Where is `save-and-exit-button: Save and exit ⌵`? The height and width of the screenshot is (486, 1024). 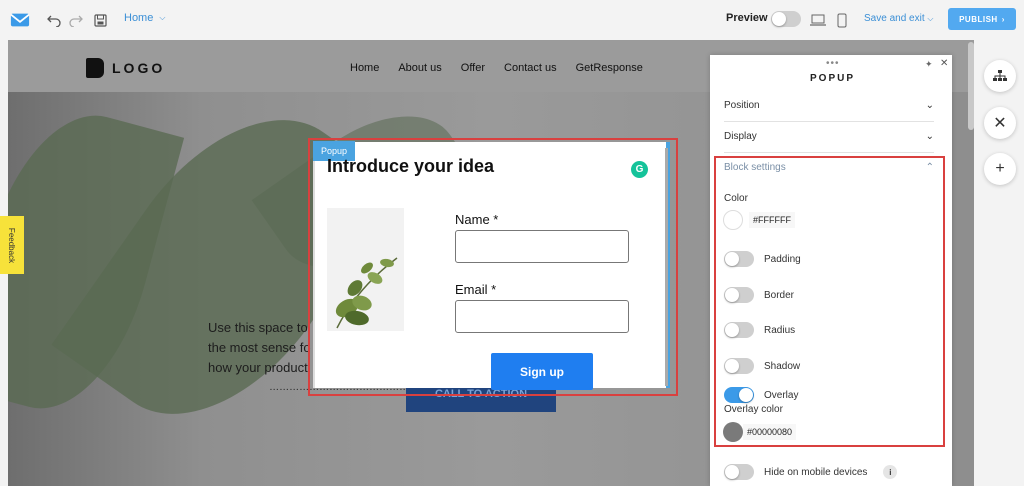
save-and-exit-button: Save and exit ⌵ is located at coordinates (898, 18).